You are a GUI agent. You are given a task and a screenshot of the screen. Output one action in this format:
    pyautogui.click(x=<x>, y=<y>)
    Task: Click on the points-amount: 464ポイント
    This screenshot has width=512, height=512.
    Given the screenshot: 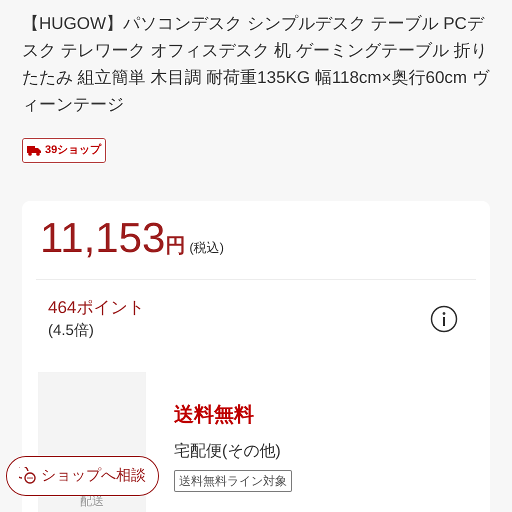 What is the action you would take?
    pyautogui.click(x=96, y=308)
    